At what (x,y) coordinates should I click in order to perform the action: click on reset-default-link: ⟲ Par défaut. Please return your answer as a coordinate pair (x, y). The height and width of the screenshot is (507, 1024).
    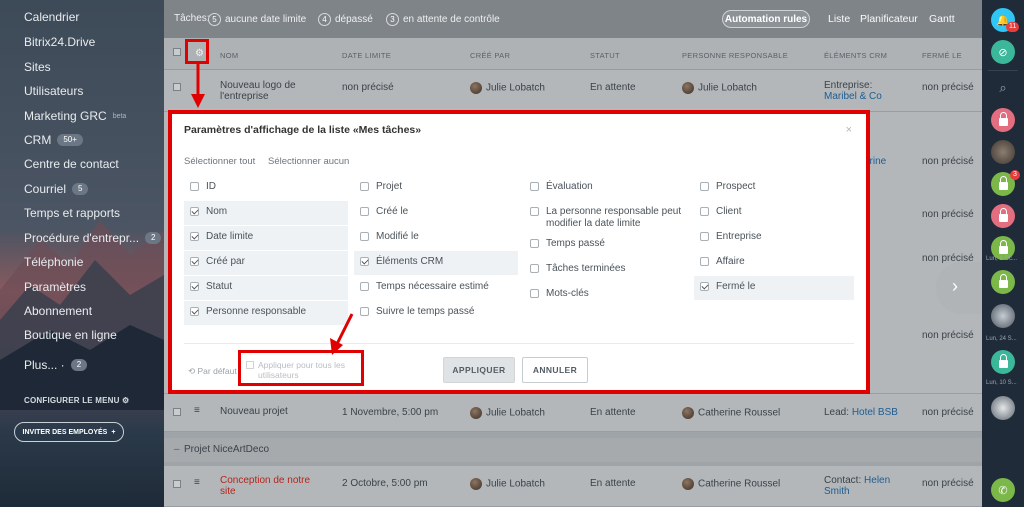
    Looking at the image, I should click on (212, 371).